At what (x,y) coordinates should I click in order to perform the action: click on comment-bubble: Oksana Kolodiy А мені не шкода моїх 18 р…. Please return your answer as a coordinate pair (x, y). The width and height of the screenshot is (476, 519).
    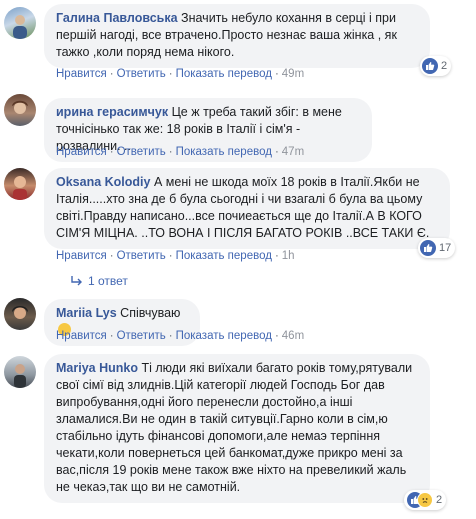
    Looking at the image, I should click on (247, 208).